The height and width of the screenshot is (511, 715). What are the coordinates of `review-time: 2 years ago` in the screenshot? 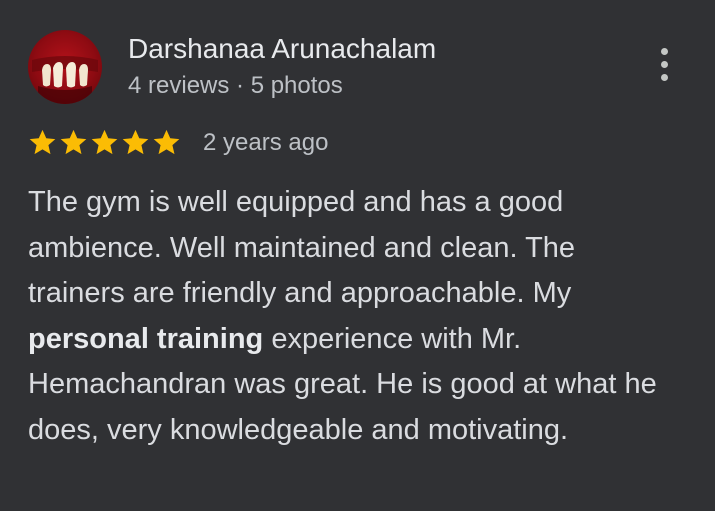 It's located at (266, 142).